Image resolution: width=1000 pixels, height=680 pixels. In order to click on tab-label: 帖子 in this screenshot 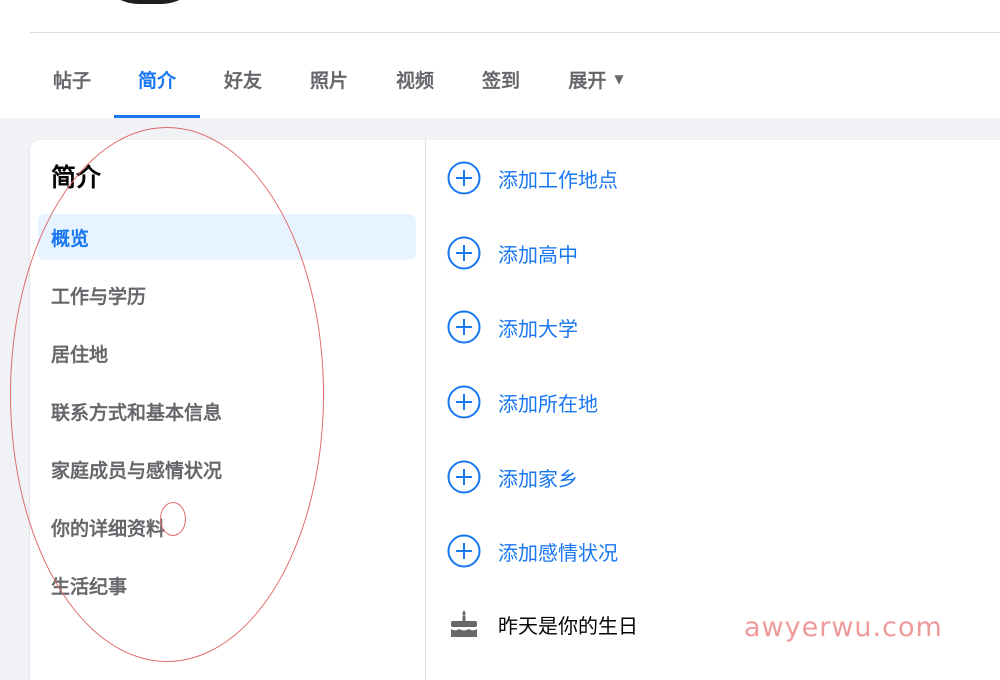, I will do `click(71, 80)`.